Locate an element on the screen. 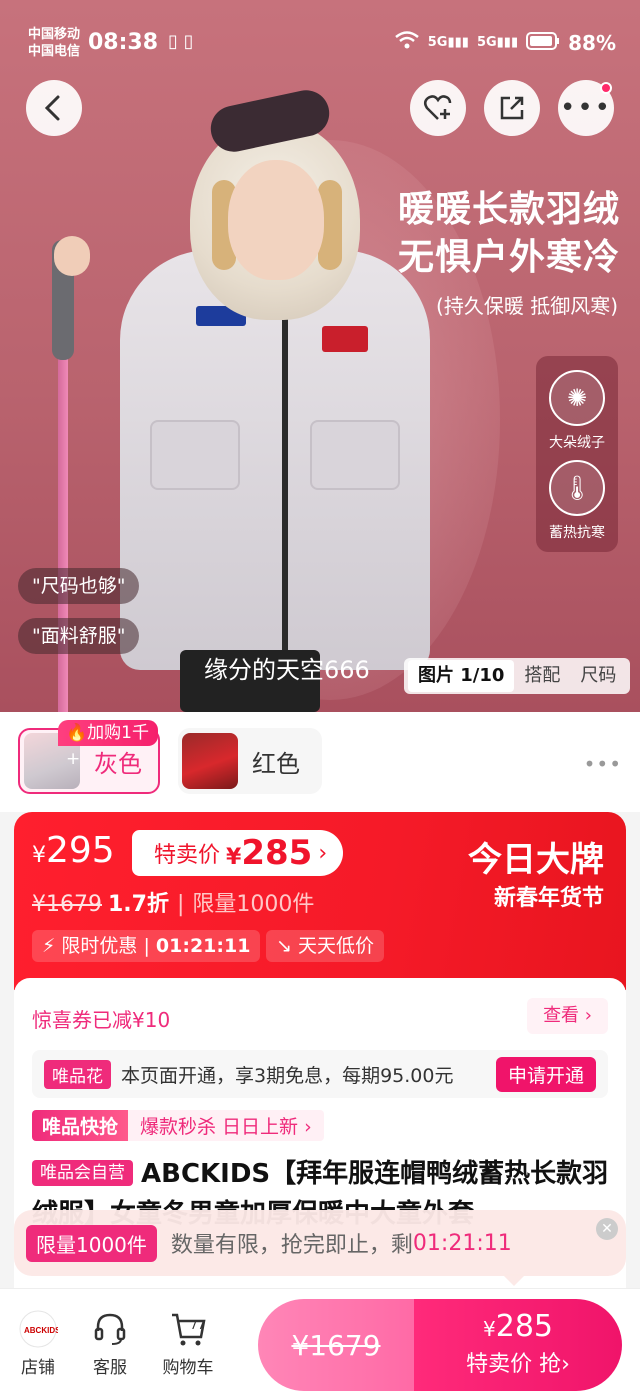 The width and height of the screenshot is (640, 1400). favorite-button is located at coordinates (438, 108).